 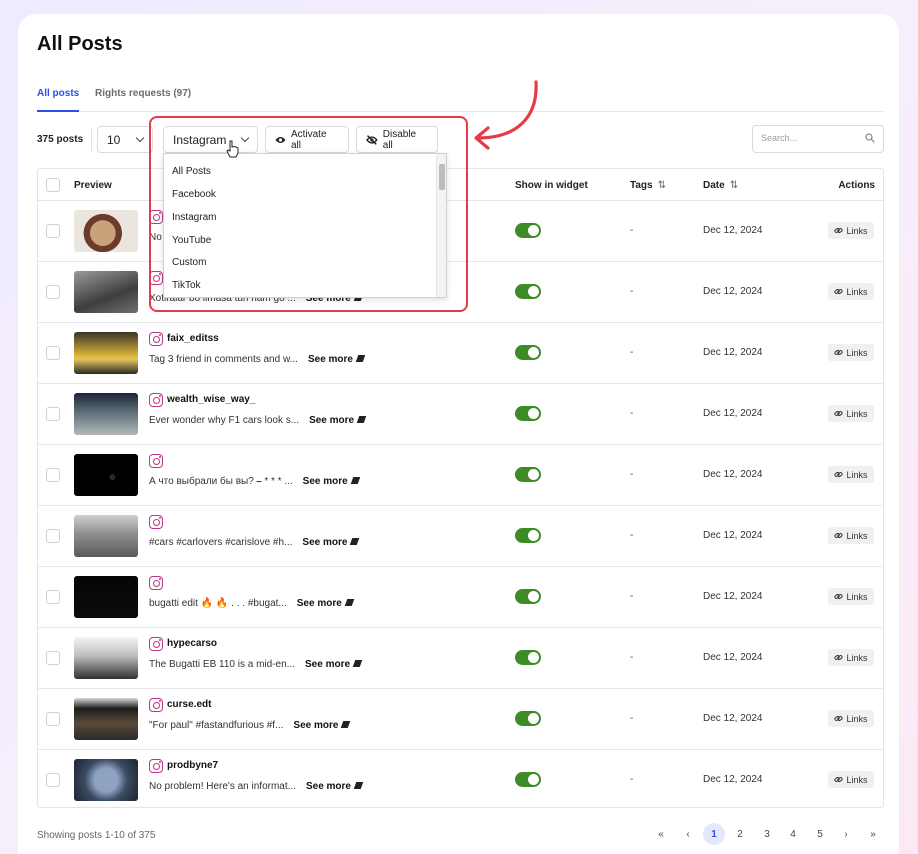 What do you see at coordinates (125, 139) in the screenshot?
I see `per-page-select: 10` at bounding box center [125, 139].